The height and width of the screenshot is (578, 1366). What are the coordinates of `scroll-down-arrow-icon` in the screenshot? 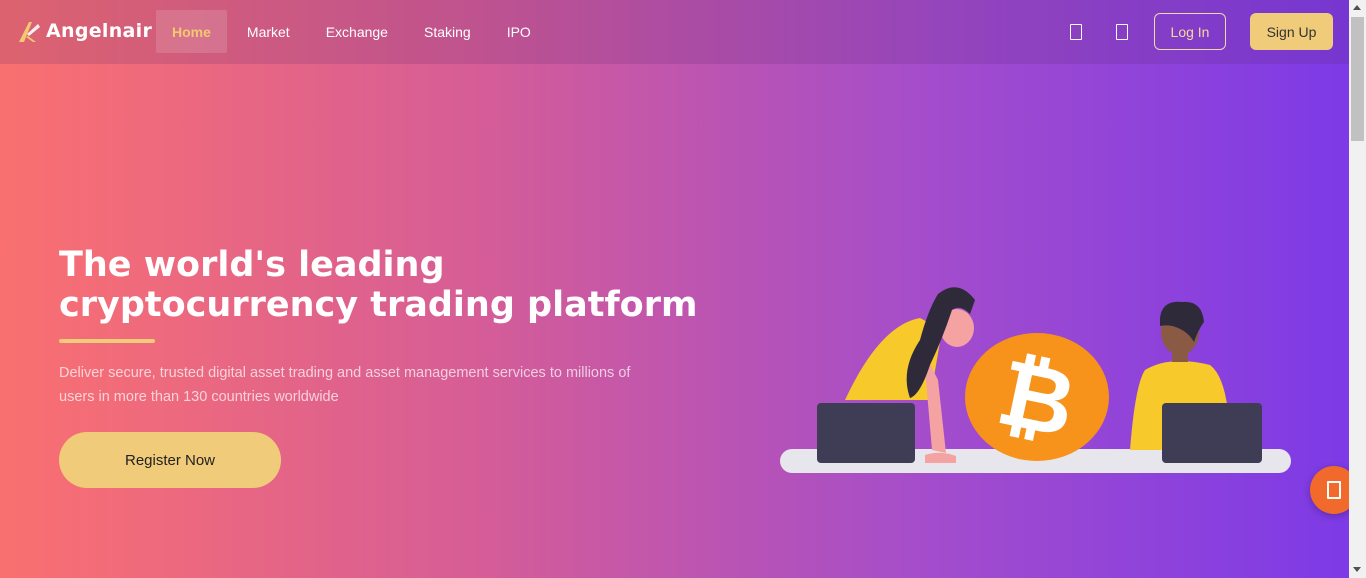 It's located at (1357, 569).